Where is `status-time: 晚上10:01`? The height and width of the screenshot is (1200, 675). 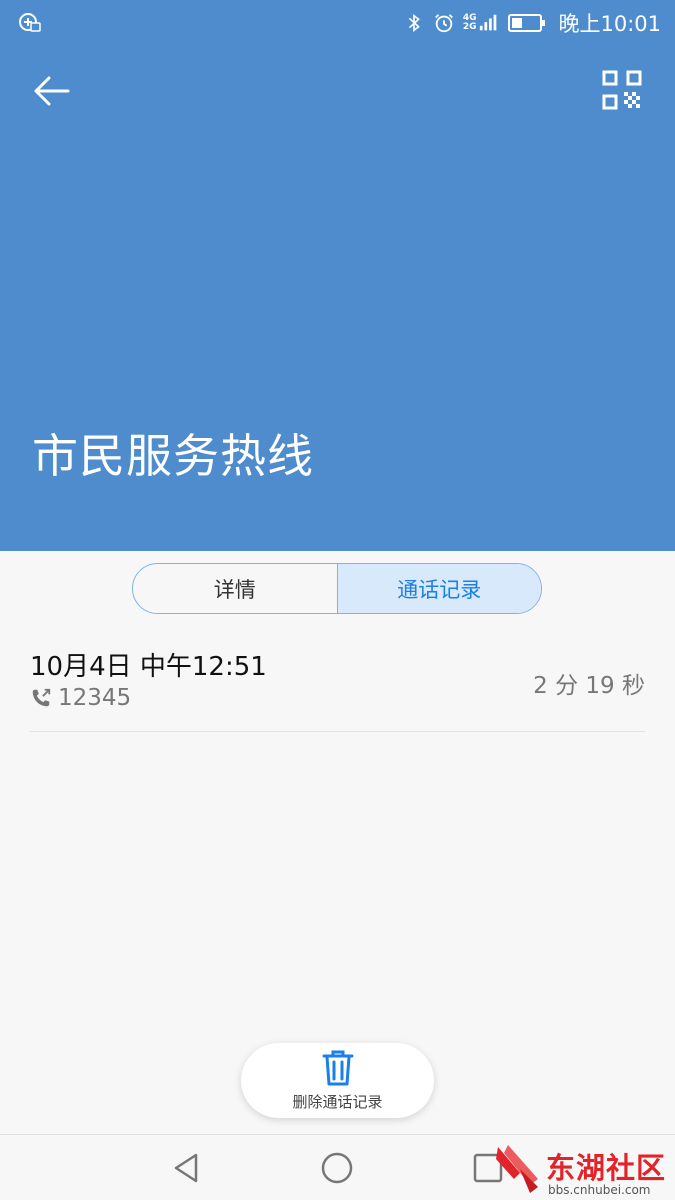 status-time: 晚上10:01 is located at coordinates (609, 24).